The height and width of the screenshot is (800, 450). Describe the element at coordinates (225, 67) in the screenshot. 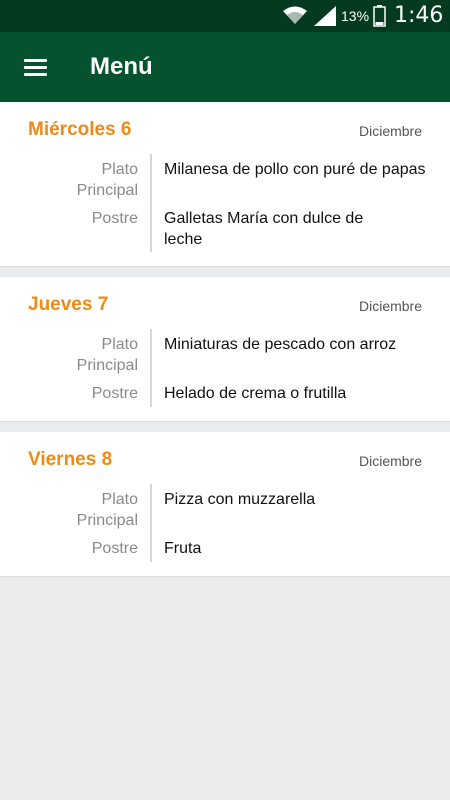

I see `app-bar: Menú` at that location.